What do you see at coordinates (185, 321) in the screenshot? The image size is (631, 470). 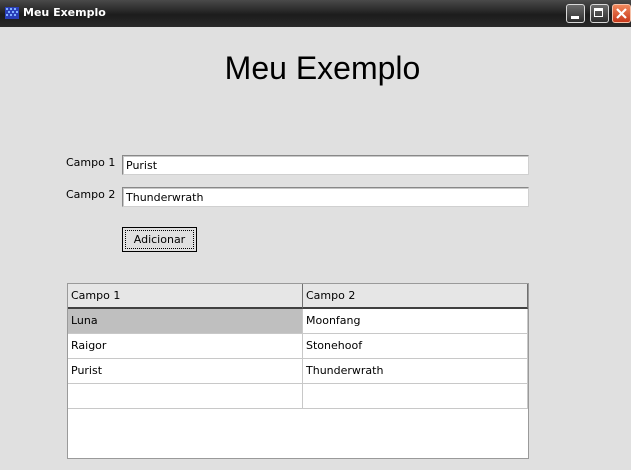 I see `table-cell-selected: Luna` at bounding box center [185, 321].